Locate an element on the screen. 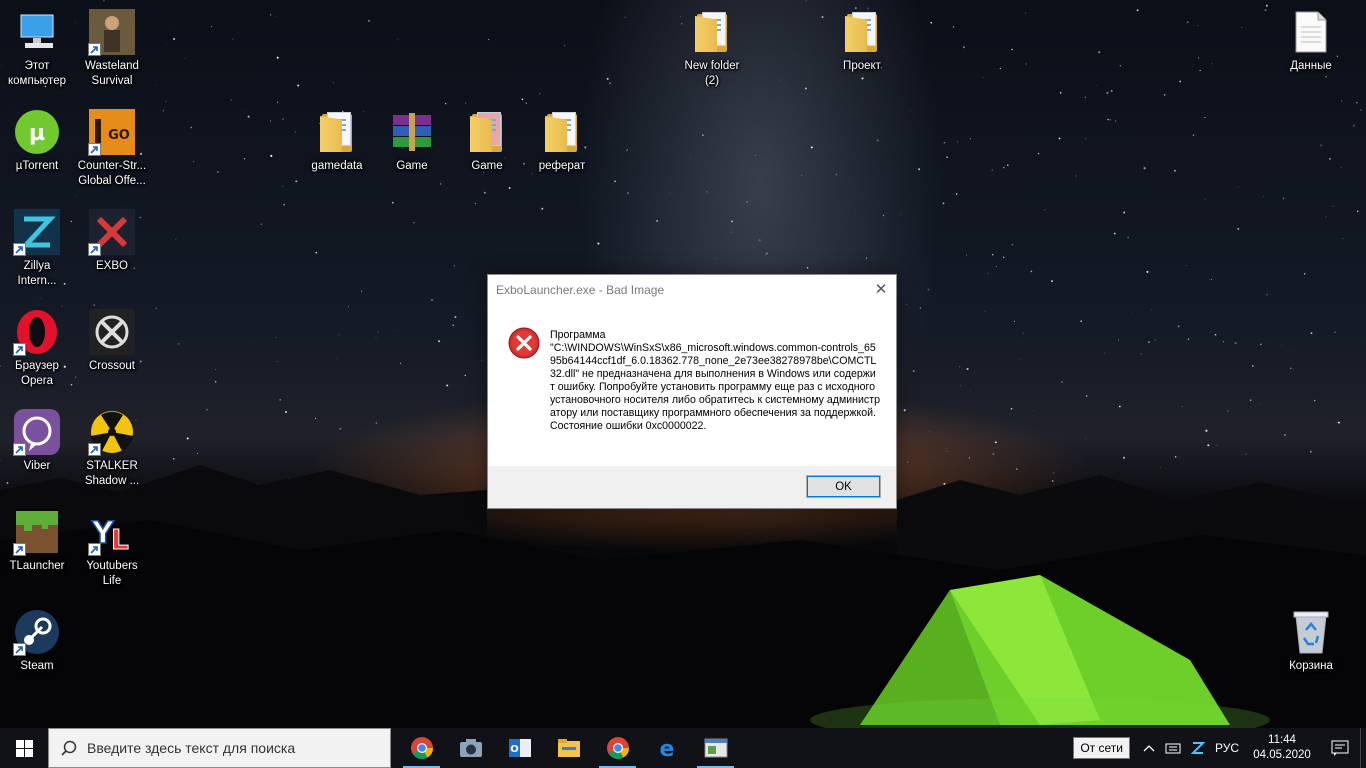  dialog-close-button: ✕ is located at coordinates (881, 289).